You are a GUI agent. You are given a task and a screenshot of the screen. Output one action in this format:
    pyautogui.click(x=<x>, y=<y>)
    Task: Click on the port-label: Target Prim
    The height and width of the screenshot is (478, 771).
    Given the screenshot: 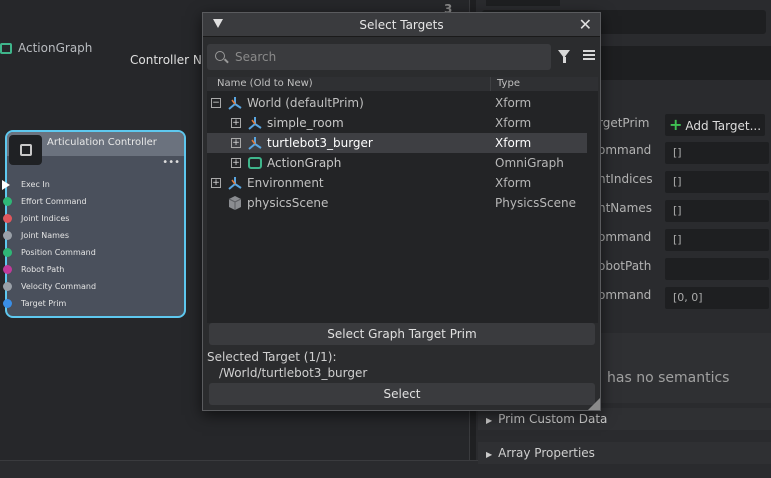 What is the action you would take?
    pyautogui.click(x=44, y=303)
    